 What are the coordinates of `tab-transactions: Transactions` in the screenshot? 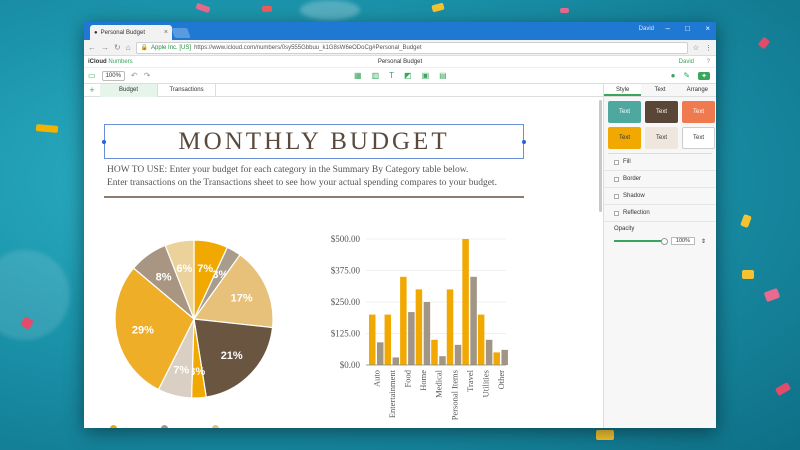 It's located at (187, 90).